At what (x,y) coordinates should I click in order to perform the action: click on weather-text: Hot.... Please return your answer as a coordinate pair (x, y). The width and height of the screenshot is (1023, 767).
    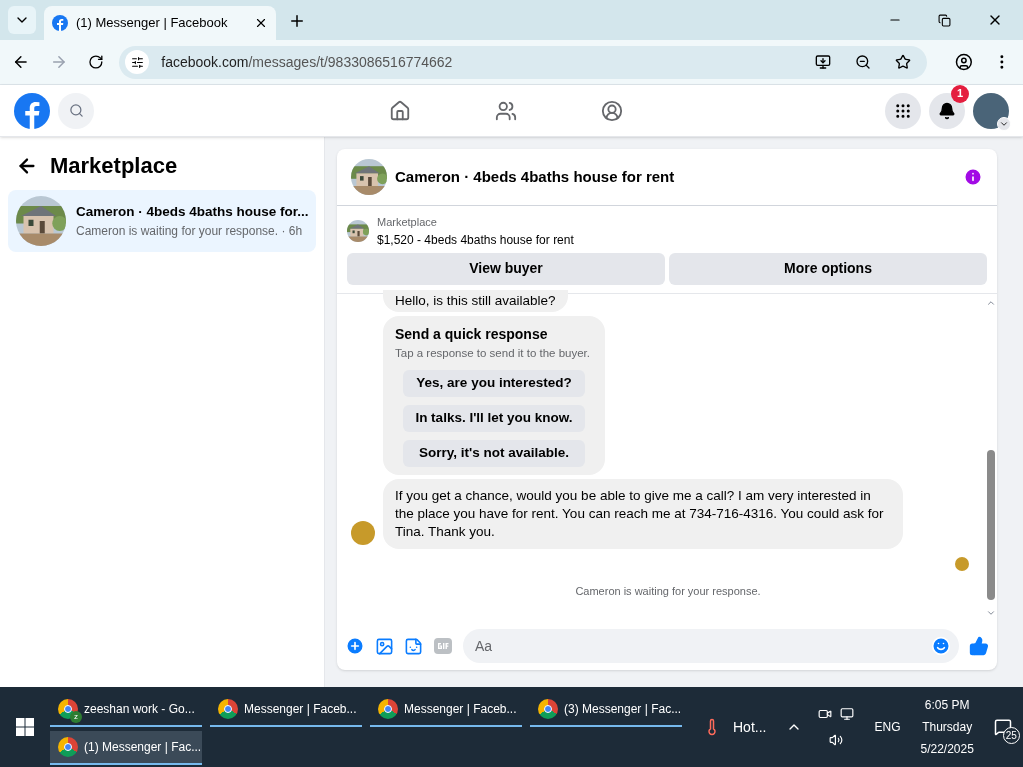
    Looking at the image, I should click on (750, 727).